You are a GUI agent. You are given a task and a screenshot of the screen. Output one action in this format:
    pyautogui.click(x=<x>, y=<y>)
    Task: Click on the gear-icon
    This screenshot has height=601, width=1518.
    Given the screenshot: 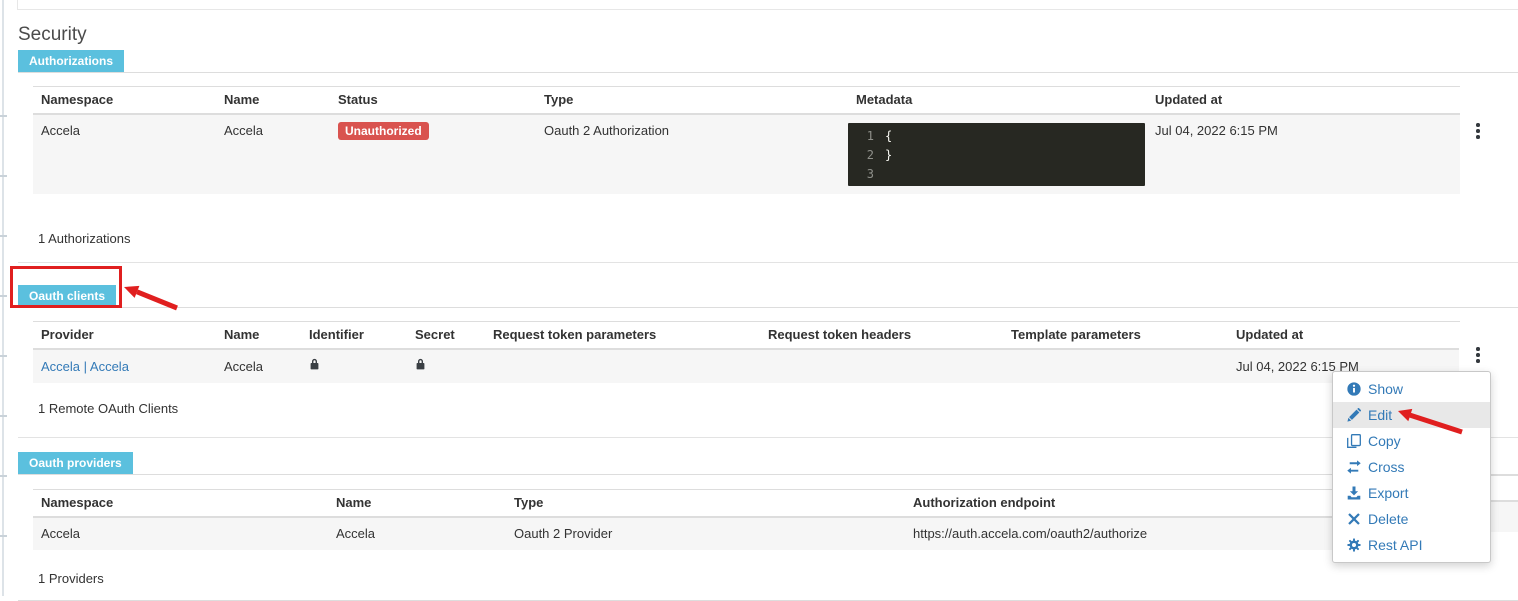 What is the action you would take?
    pyautogui.click(x=1354, y=545)
    